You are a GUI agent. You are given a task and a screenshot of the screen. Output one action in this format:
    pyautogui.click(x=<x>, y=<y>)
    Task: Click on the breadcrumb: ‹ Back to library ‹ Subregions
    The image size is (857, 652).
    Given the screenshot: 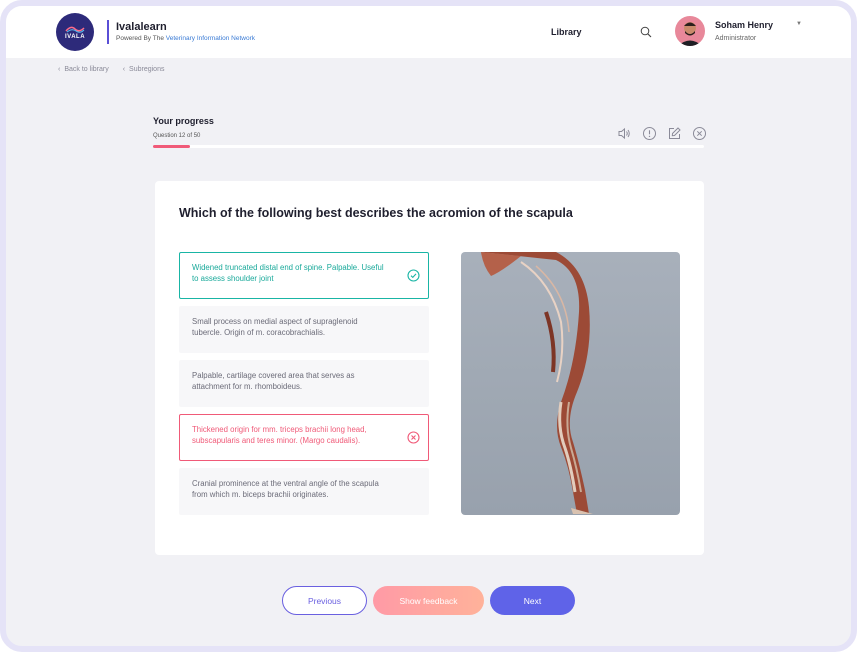 What is the action you would take?
    pyautogui.click(x=111, y=69)
    